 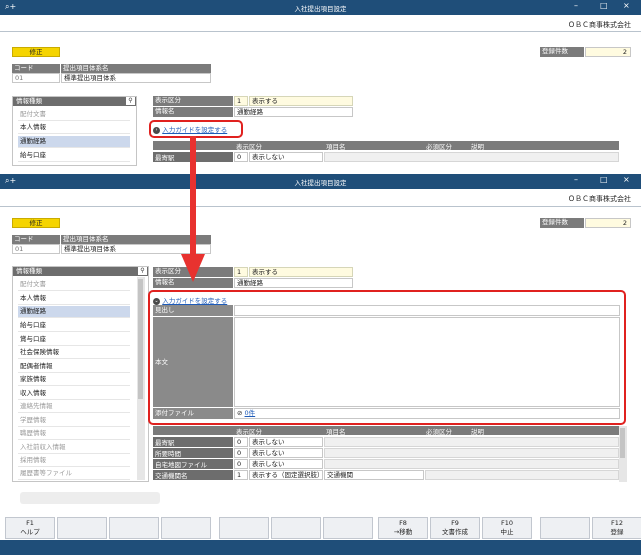 I want to click on fkey-code: F8, so click(x=403, y=523).